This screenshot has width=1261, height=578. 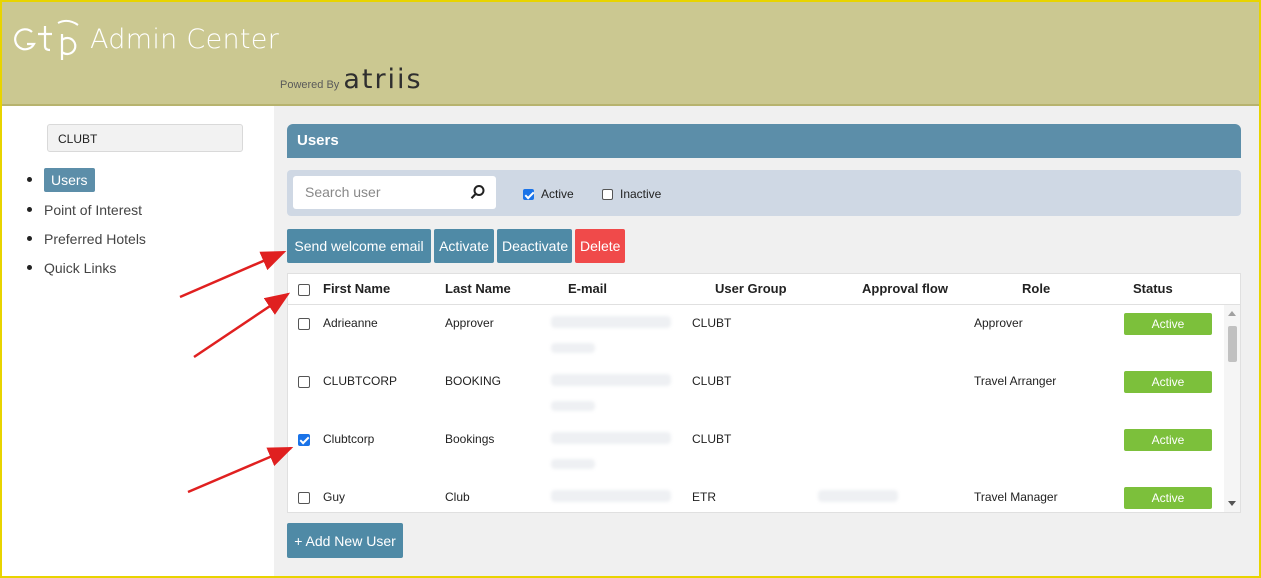 I want to click on powered-by-label: Powered By, so click(x=310, y=85).